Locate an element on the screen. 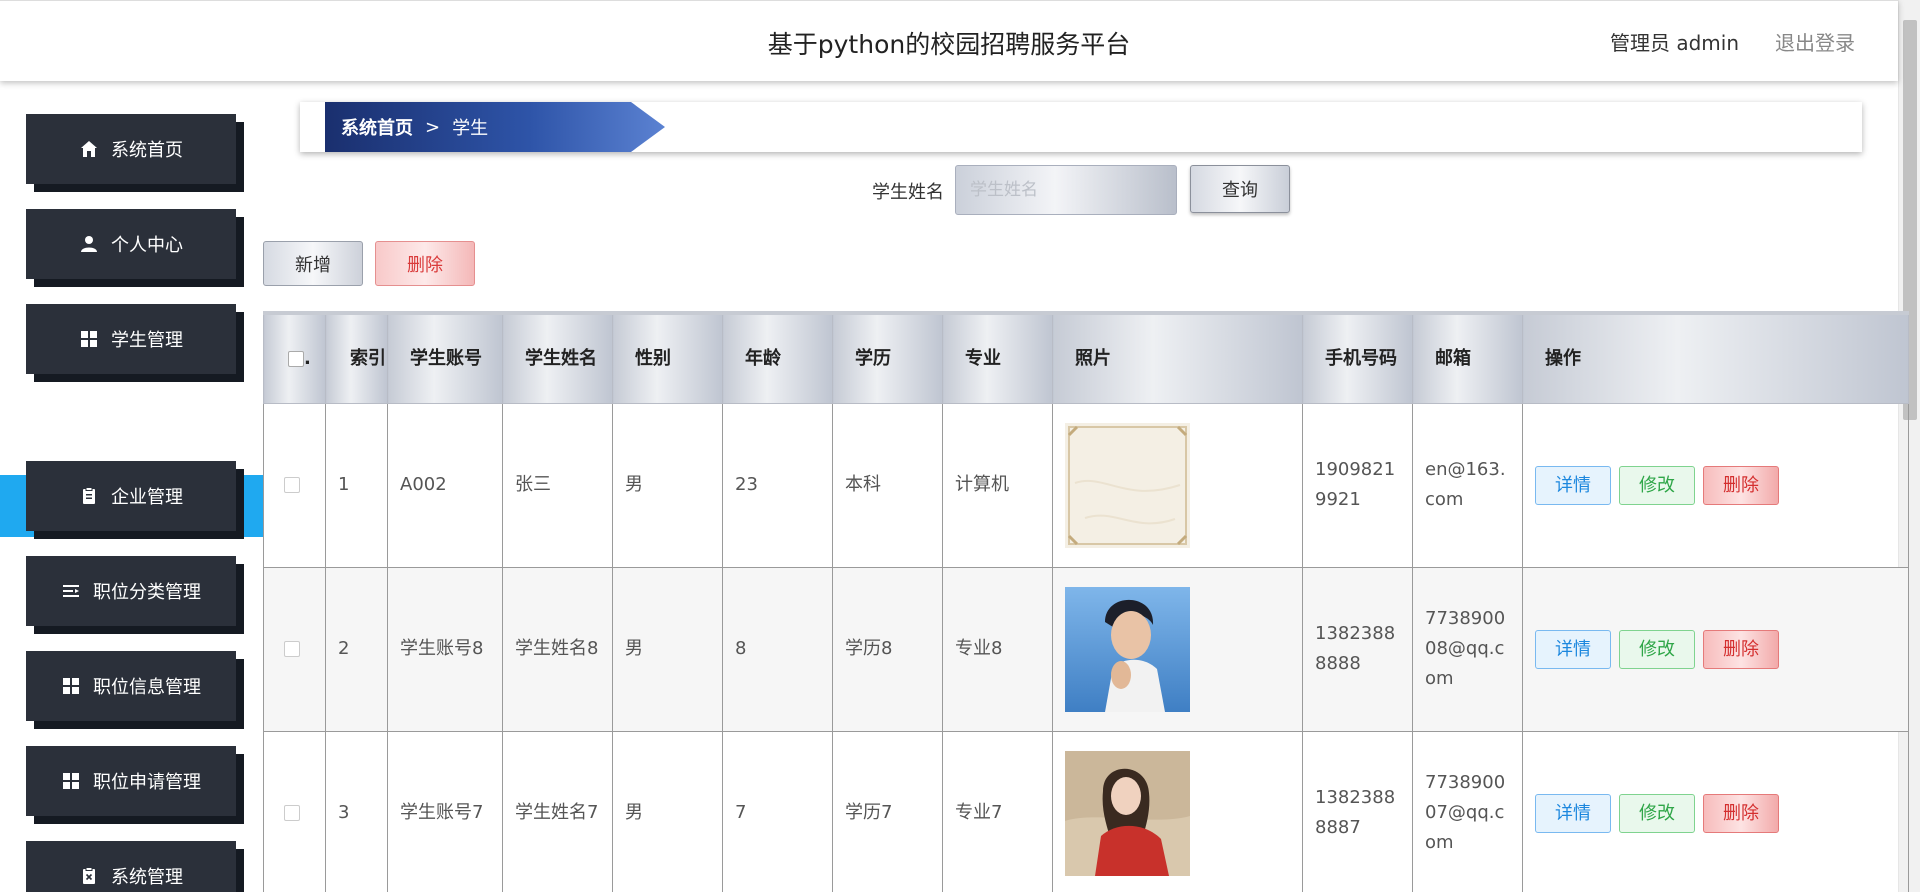  cell-phone: 19098219921 is located at coordinates (1357, 485).